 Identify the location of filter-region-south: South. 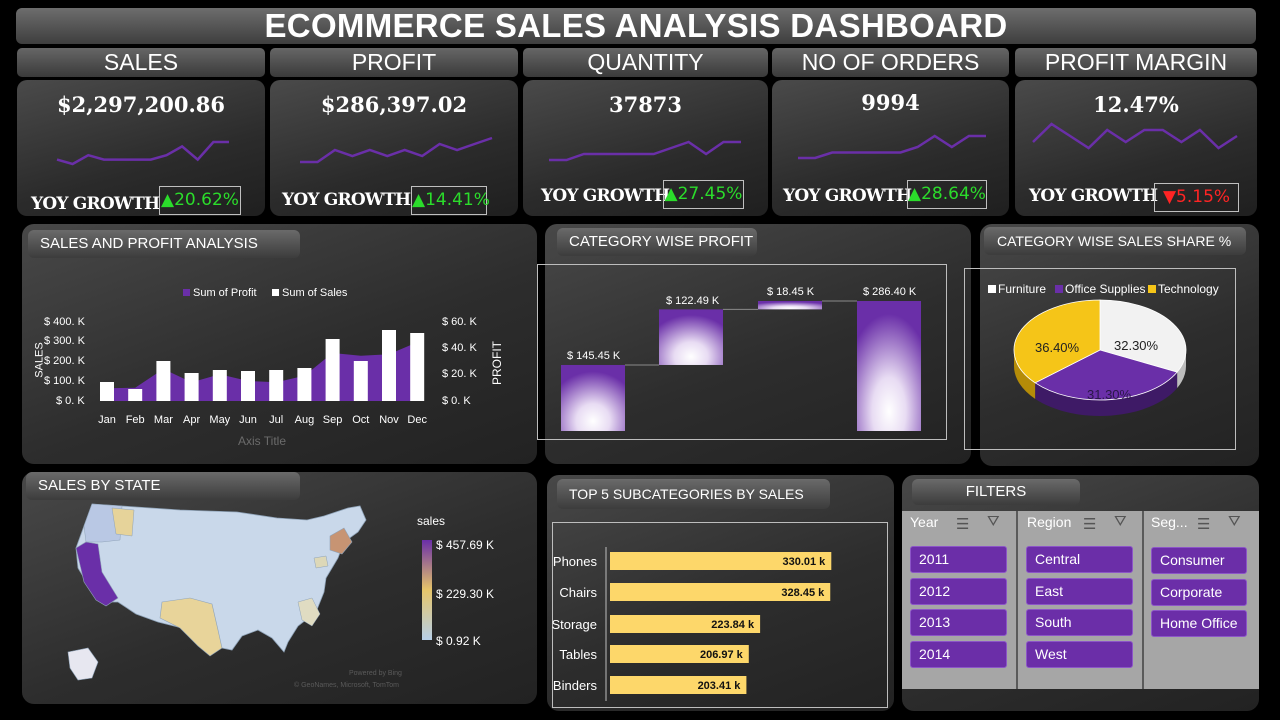
(1079, 622).